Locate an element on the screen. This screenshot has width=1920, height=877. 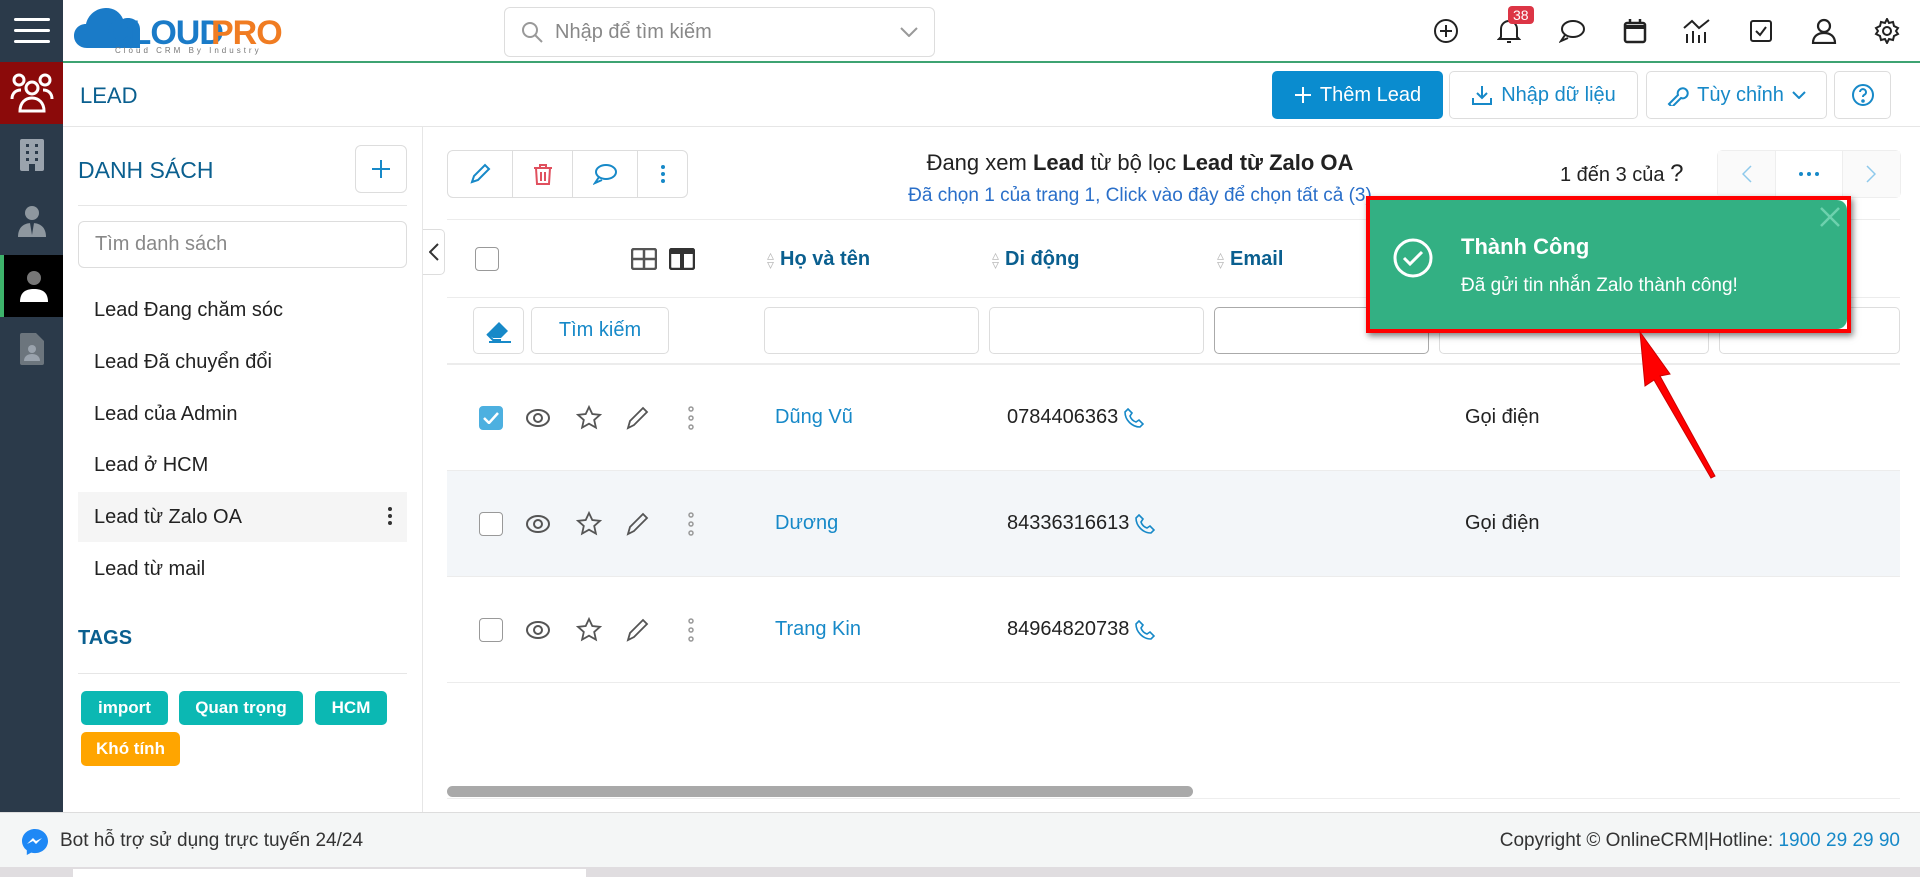
menu-toggle-button is located at coordinates (31, 31).